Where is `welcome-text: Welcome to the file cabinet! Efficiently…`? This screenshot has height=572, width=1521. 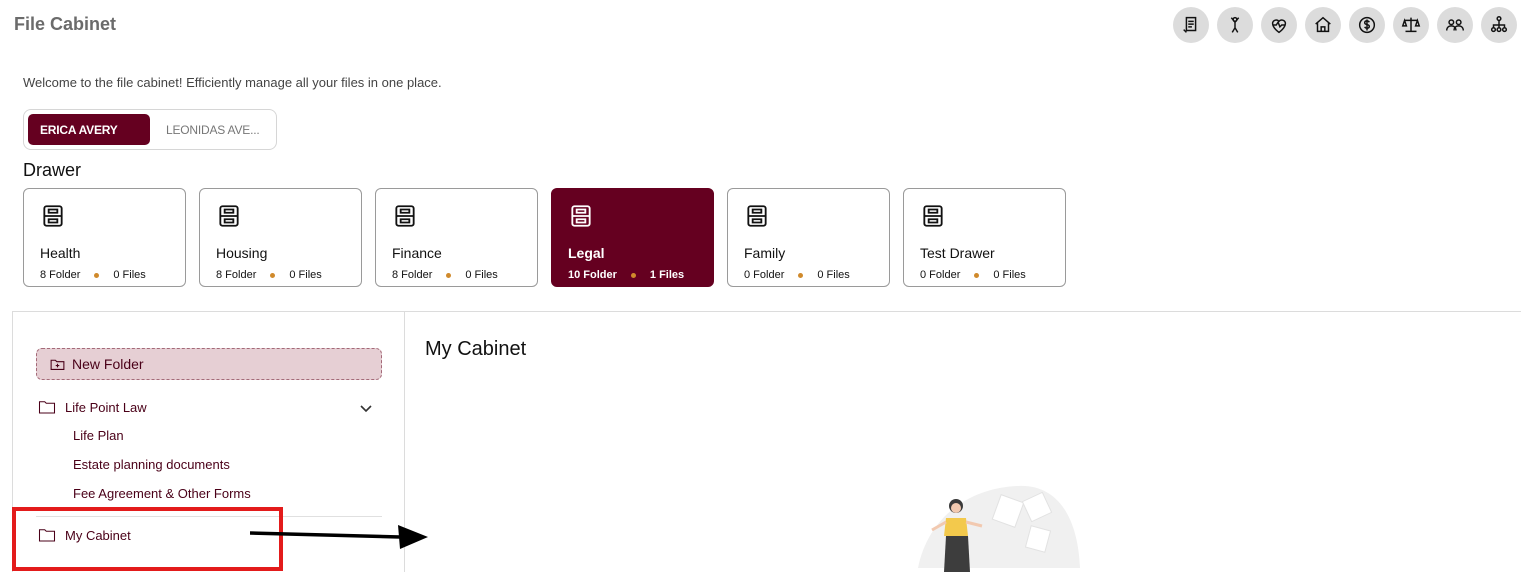 welcome-text: Welcome to the file cabinet! Efficiently… is located at coordinates (232, 82).